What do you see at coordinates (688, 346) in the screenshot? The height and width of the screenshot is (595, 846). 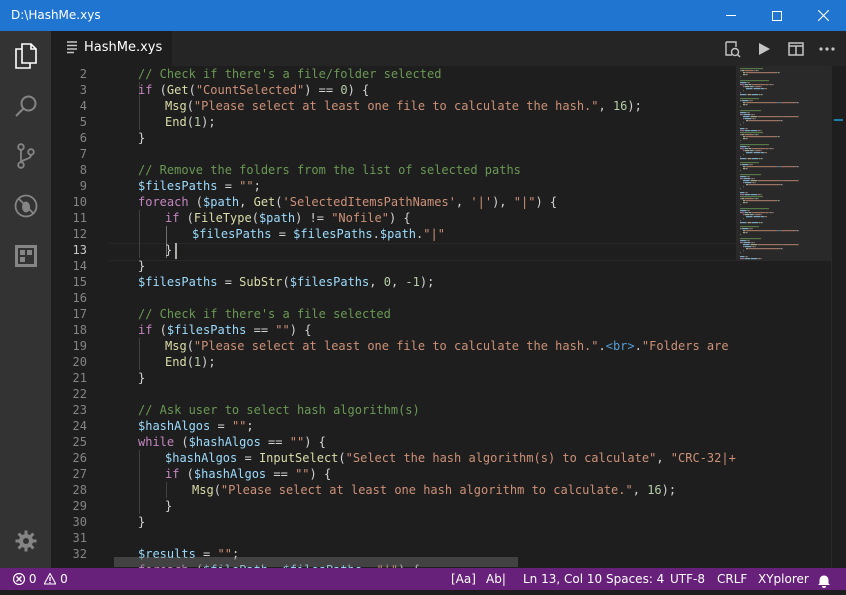 I see `code-token: "Folders are not supported."` at bounding box center [688, 346].